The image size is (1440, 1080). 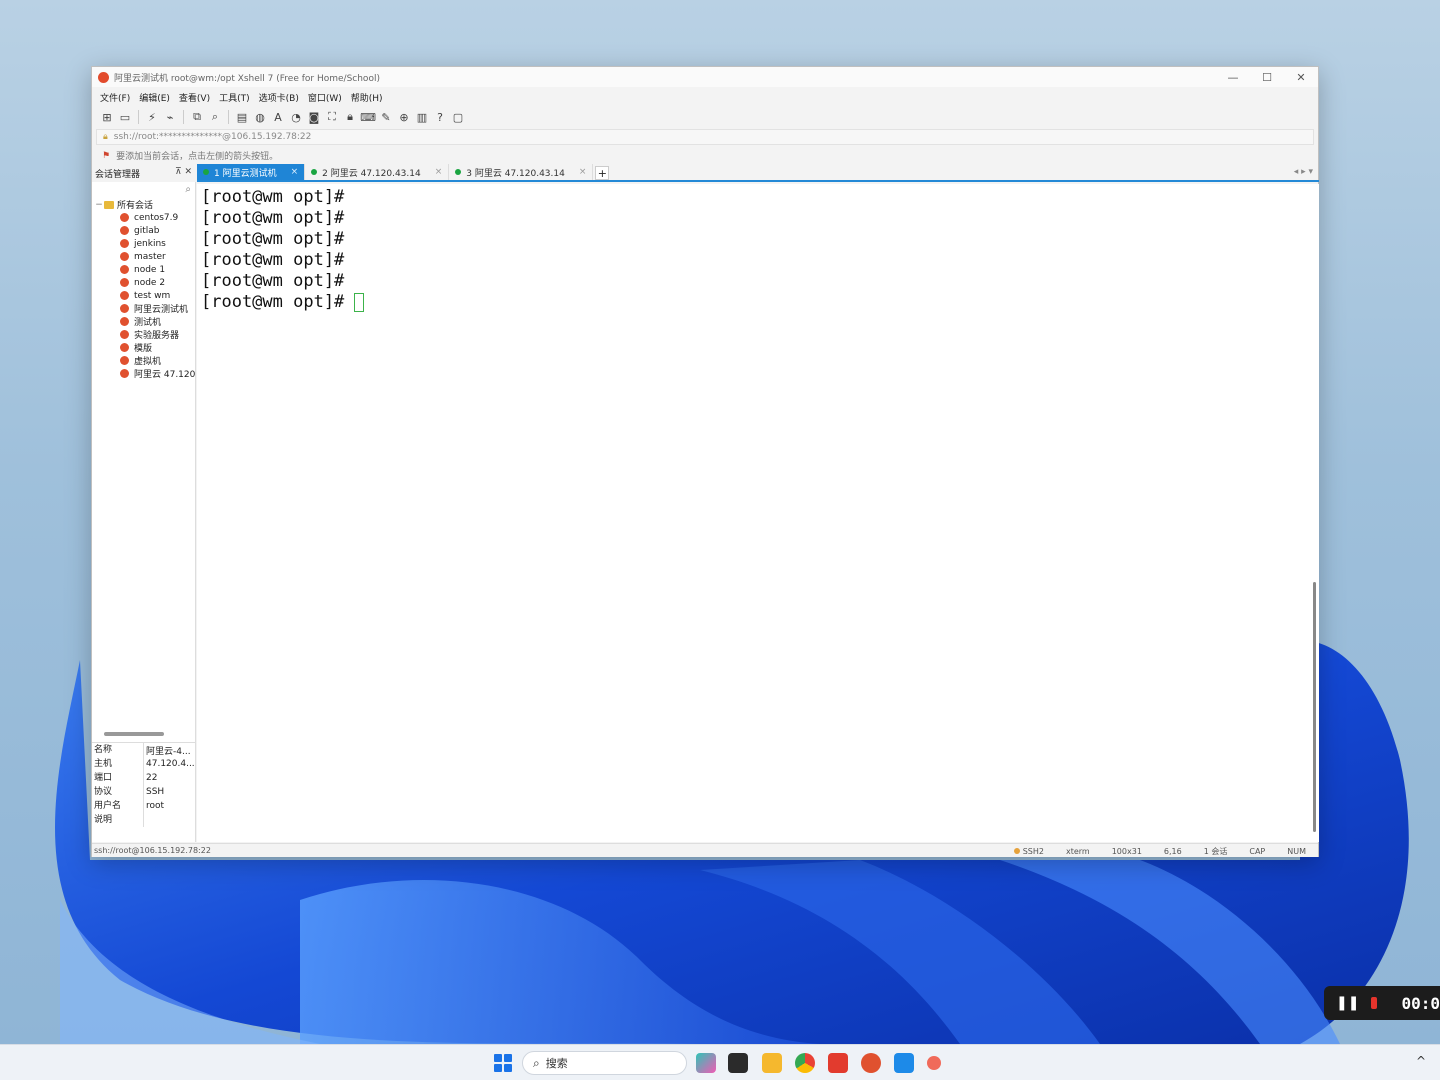 I want to click on session-item: node 1, so click(x=145, y=269).